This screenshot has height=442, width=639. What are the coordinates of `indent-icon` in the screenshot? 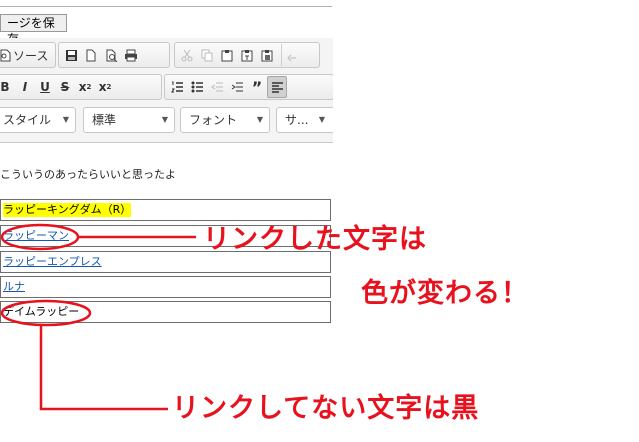 It's located at (237, 87).